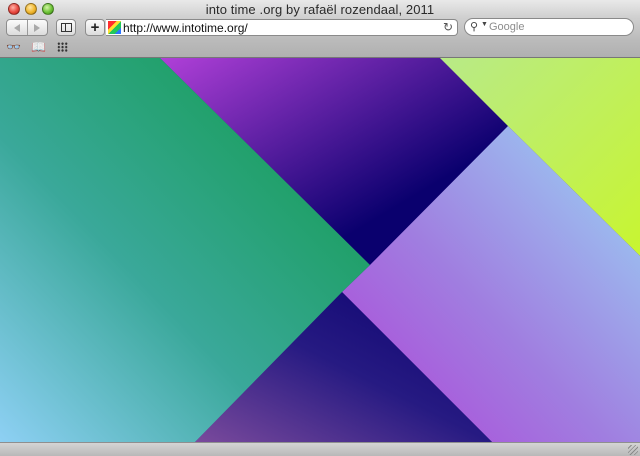 Image resolution: width=640 pixels, height=456 pixels. I want to click on reload-icon: ↻, so click(448, 27).